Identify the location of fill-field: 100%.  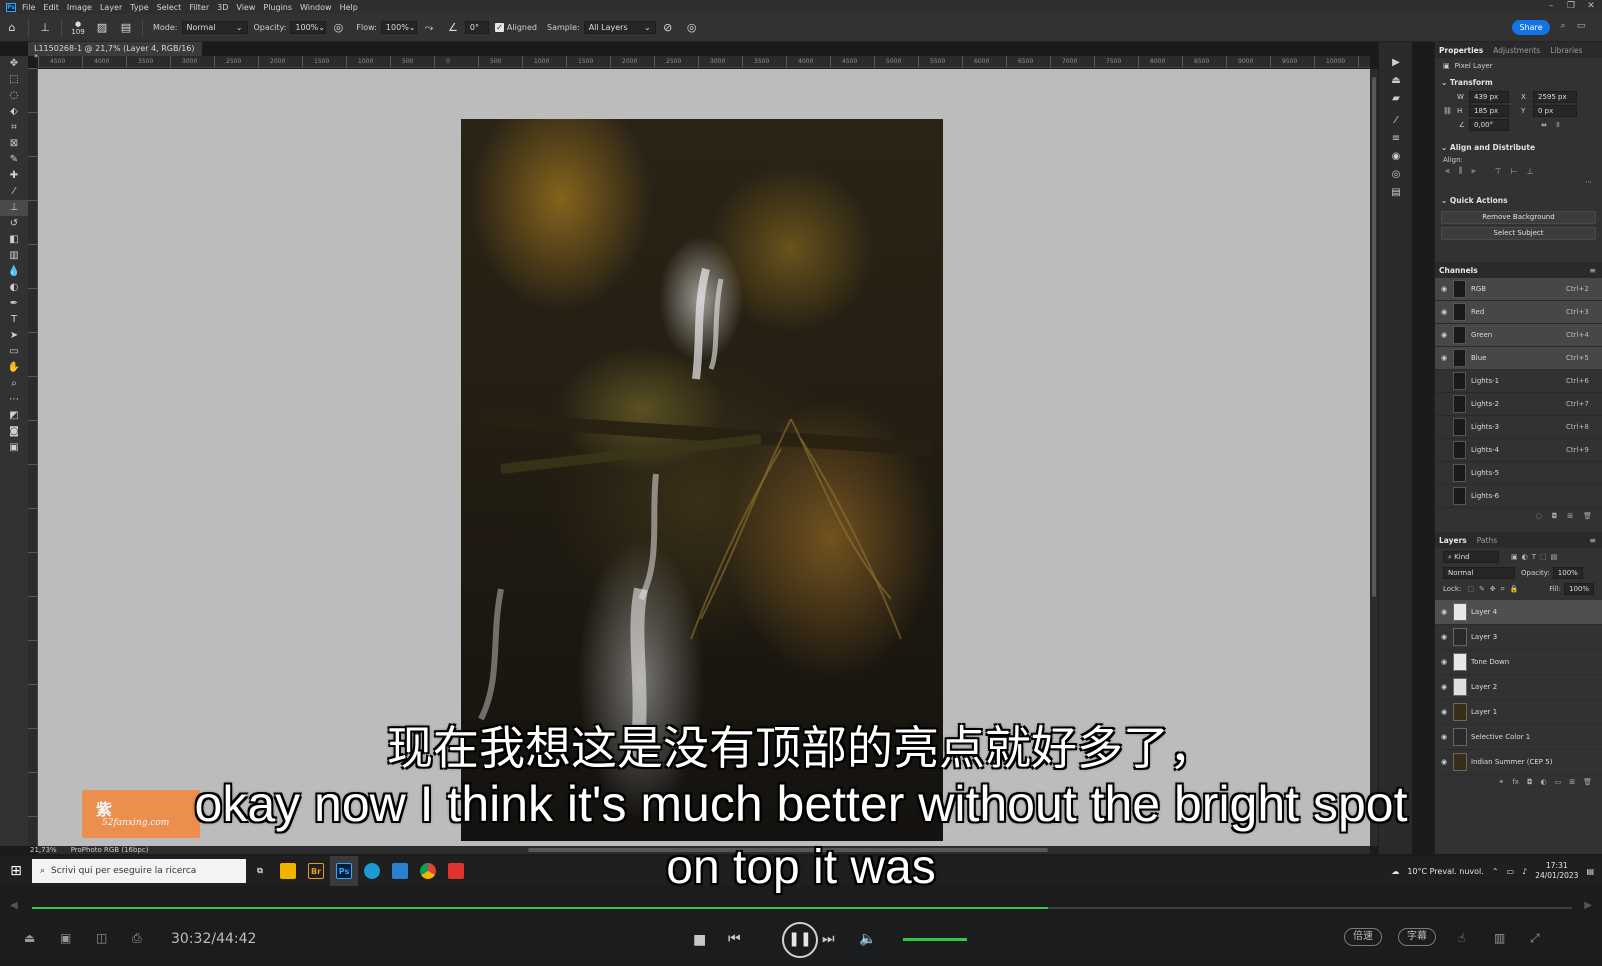
(1579, 589).